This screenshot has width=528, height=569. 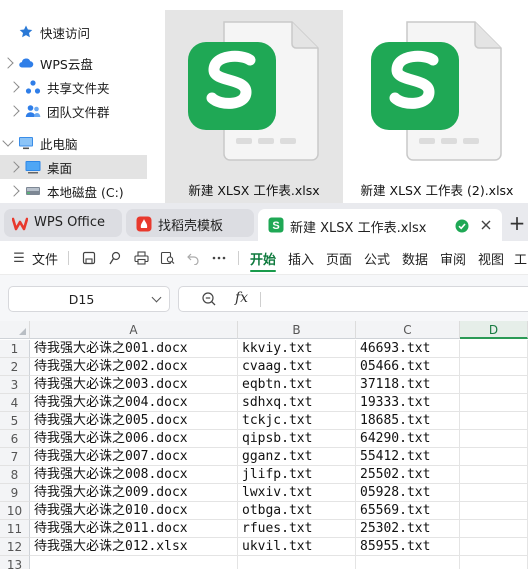 What do you see at coordinates (134, 511) in the screenshot?
I see `cell-a: 待我强大必诛之010.docx` at bounding box center [134, 511].